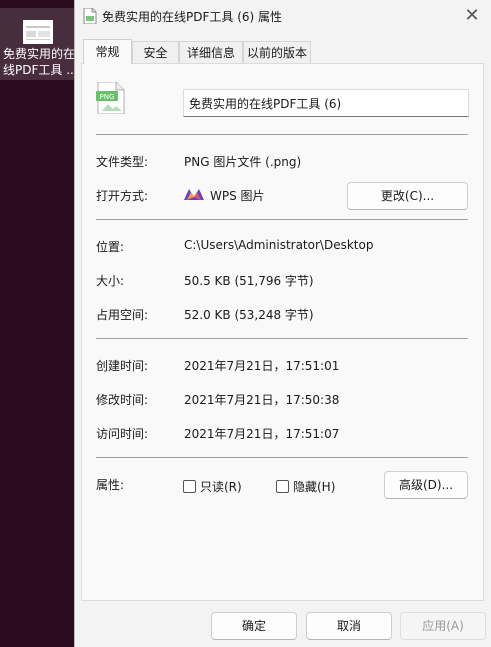  I want to click on image-thumbnail-icon, so click(38, 32).